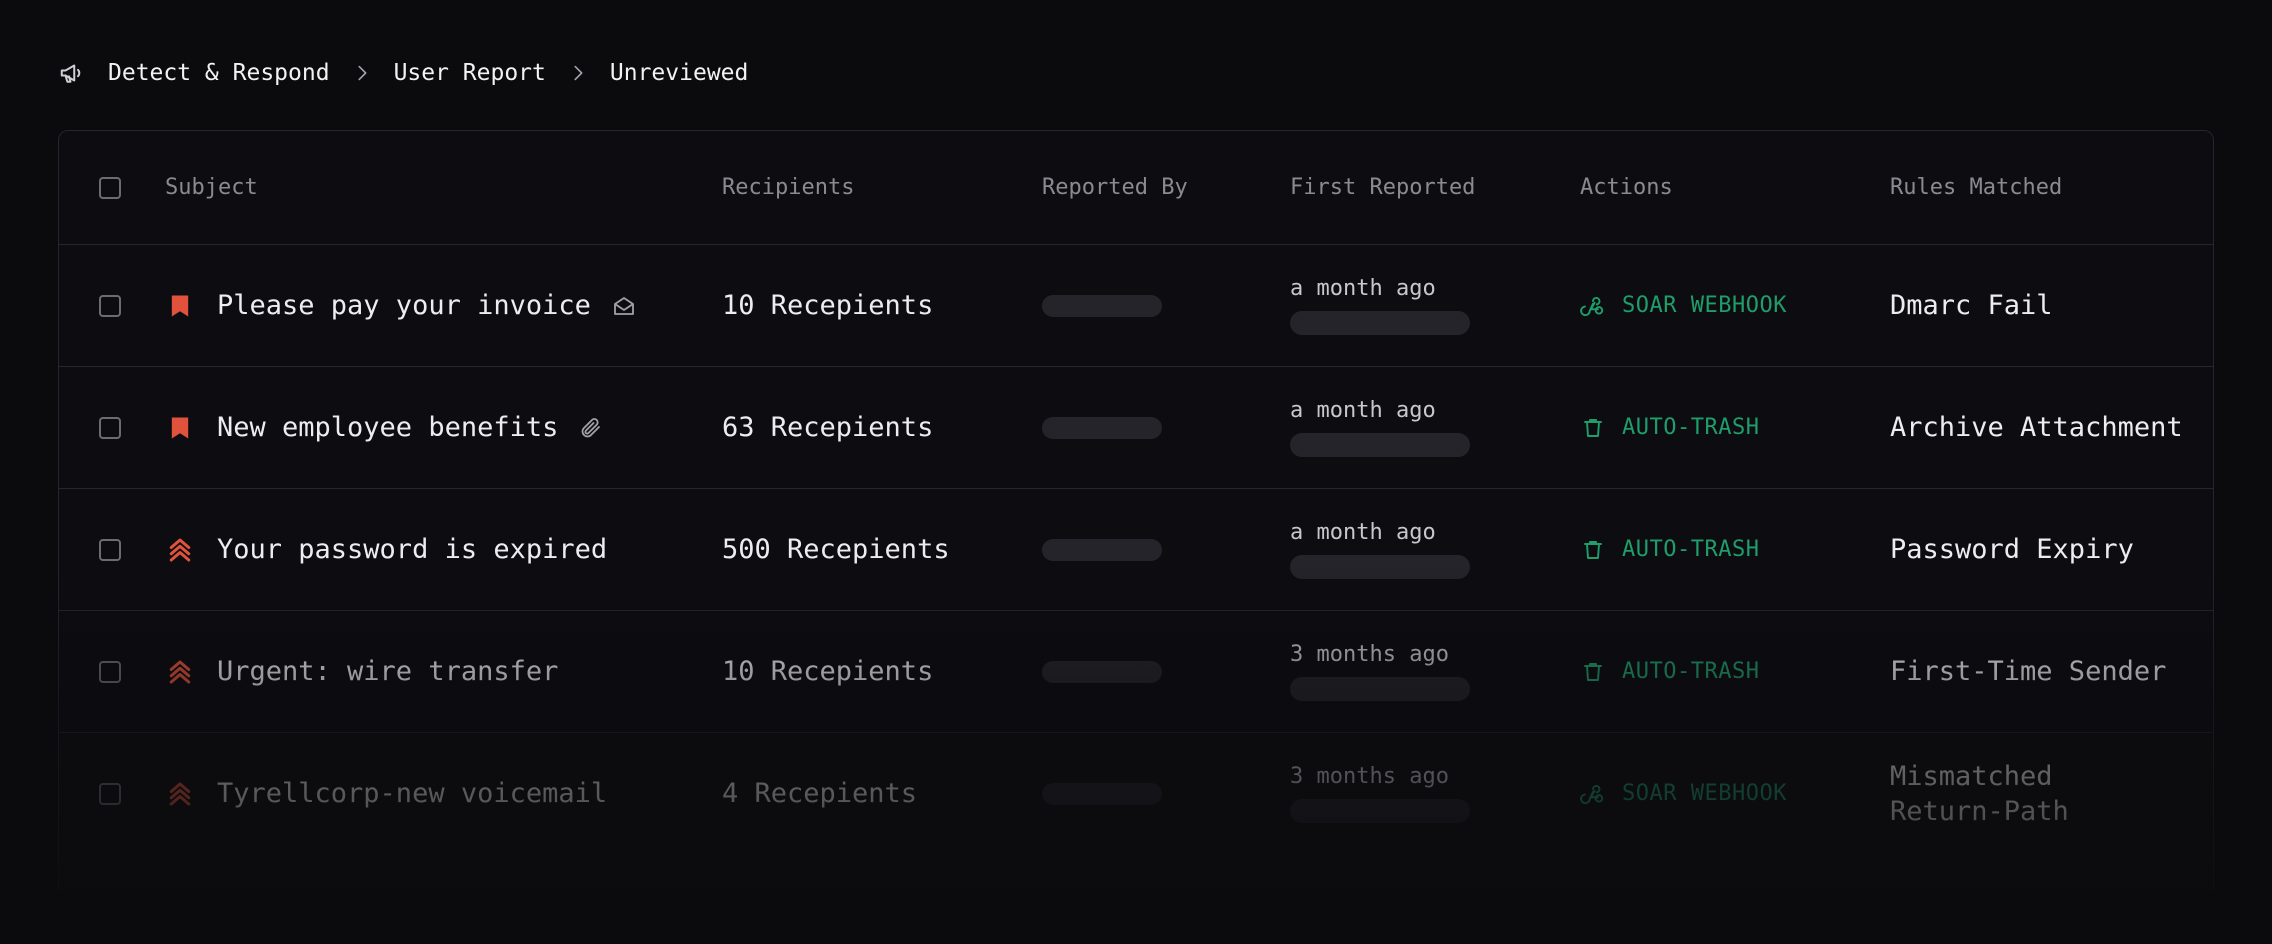  I want to click on rule-matched: Dmarc Fail, so click(1971, 305).